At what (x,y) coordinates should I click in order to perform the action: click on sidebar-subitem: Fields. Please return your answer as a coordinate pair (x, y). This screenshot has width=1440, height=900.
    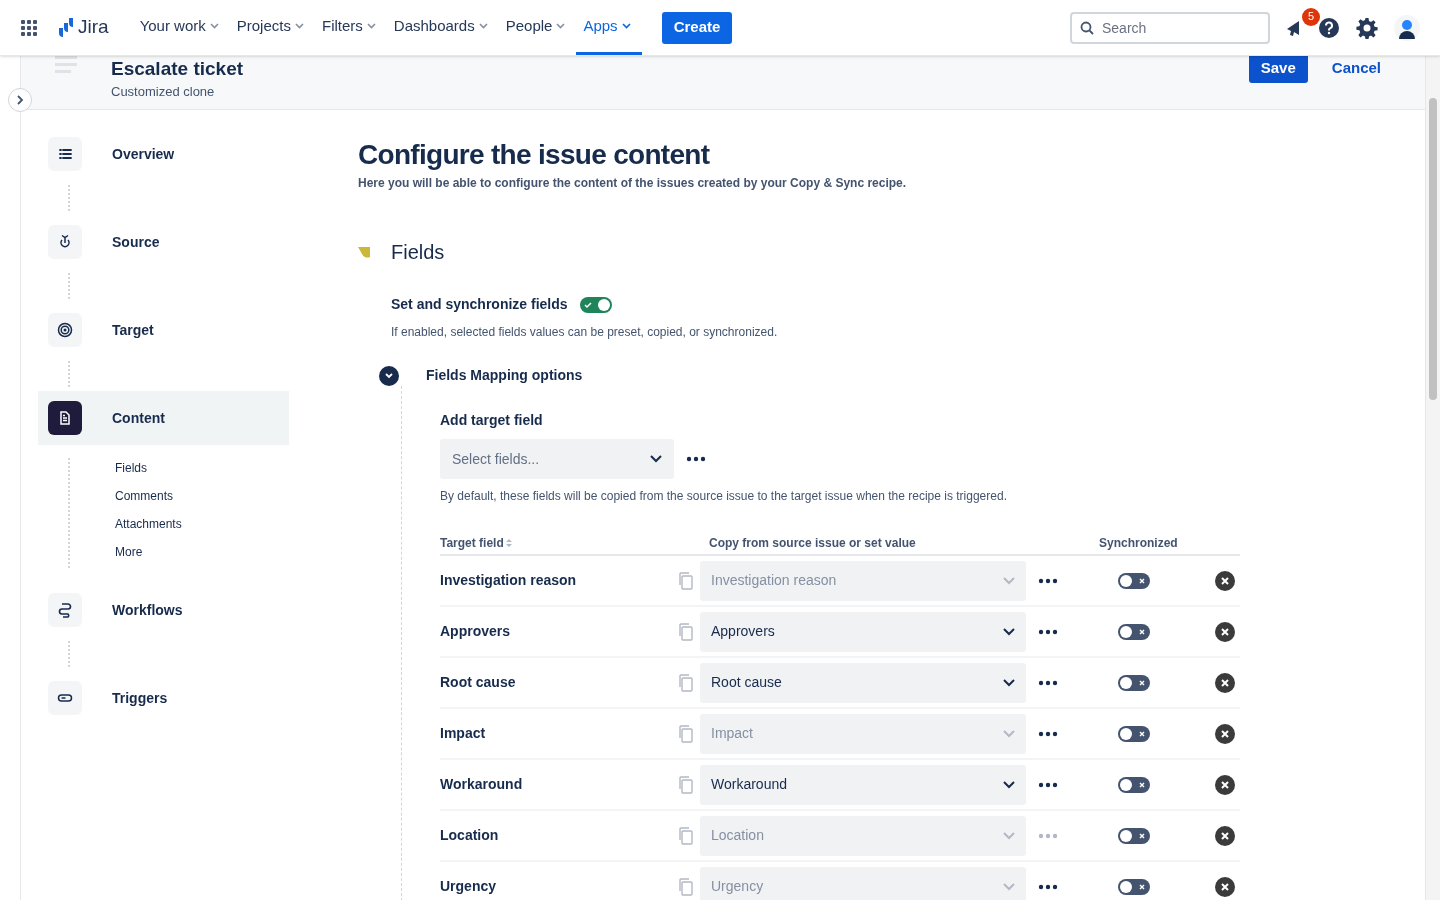
    Looking at the image, I should click on (148, 468).